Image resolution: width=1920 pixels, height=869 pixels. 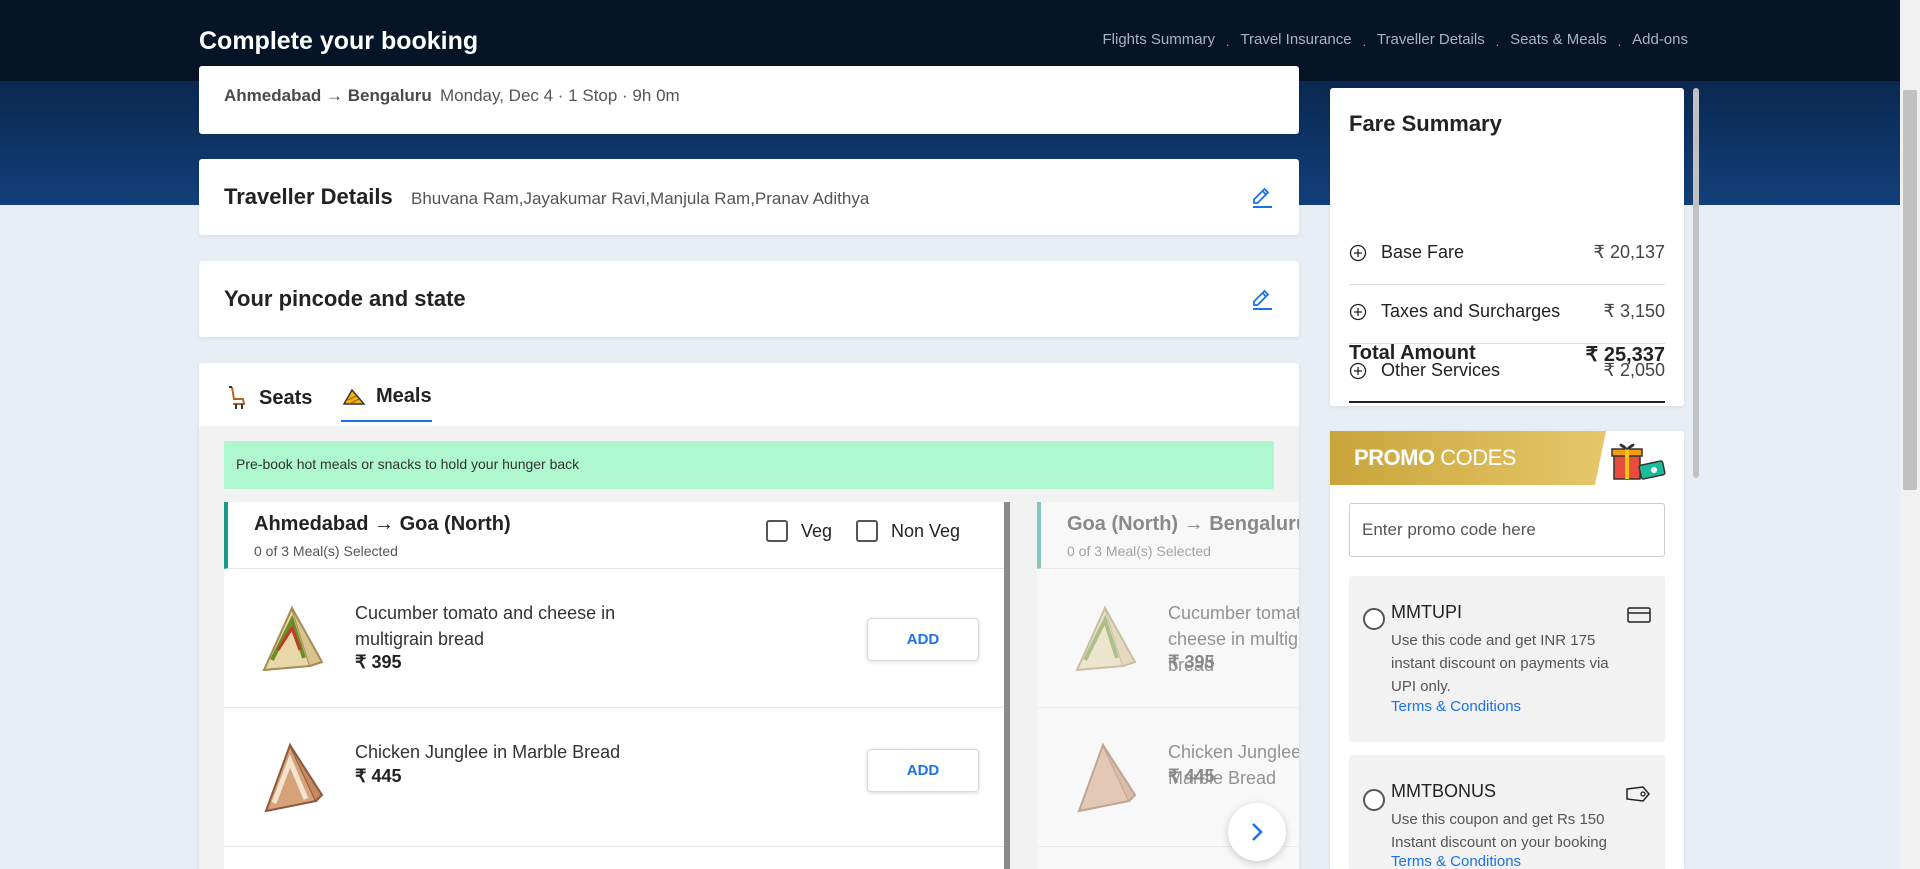 What do you see at coordinates (404, 396) in the screenshot?
I see `tab-meals-label: Meals` at bounding box center [404, 396].